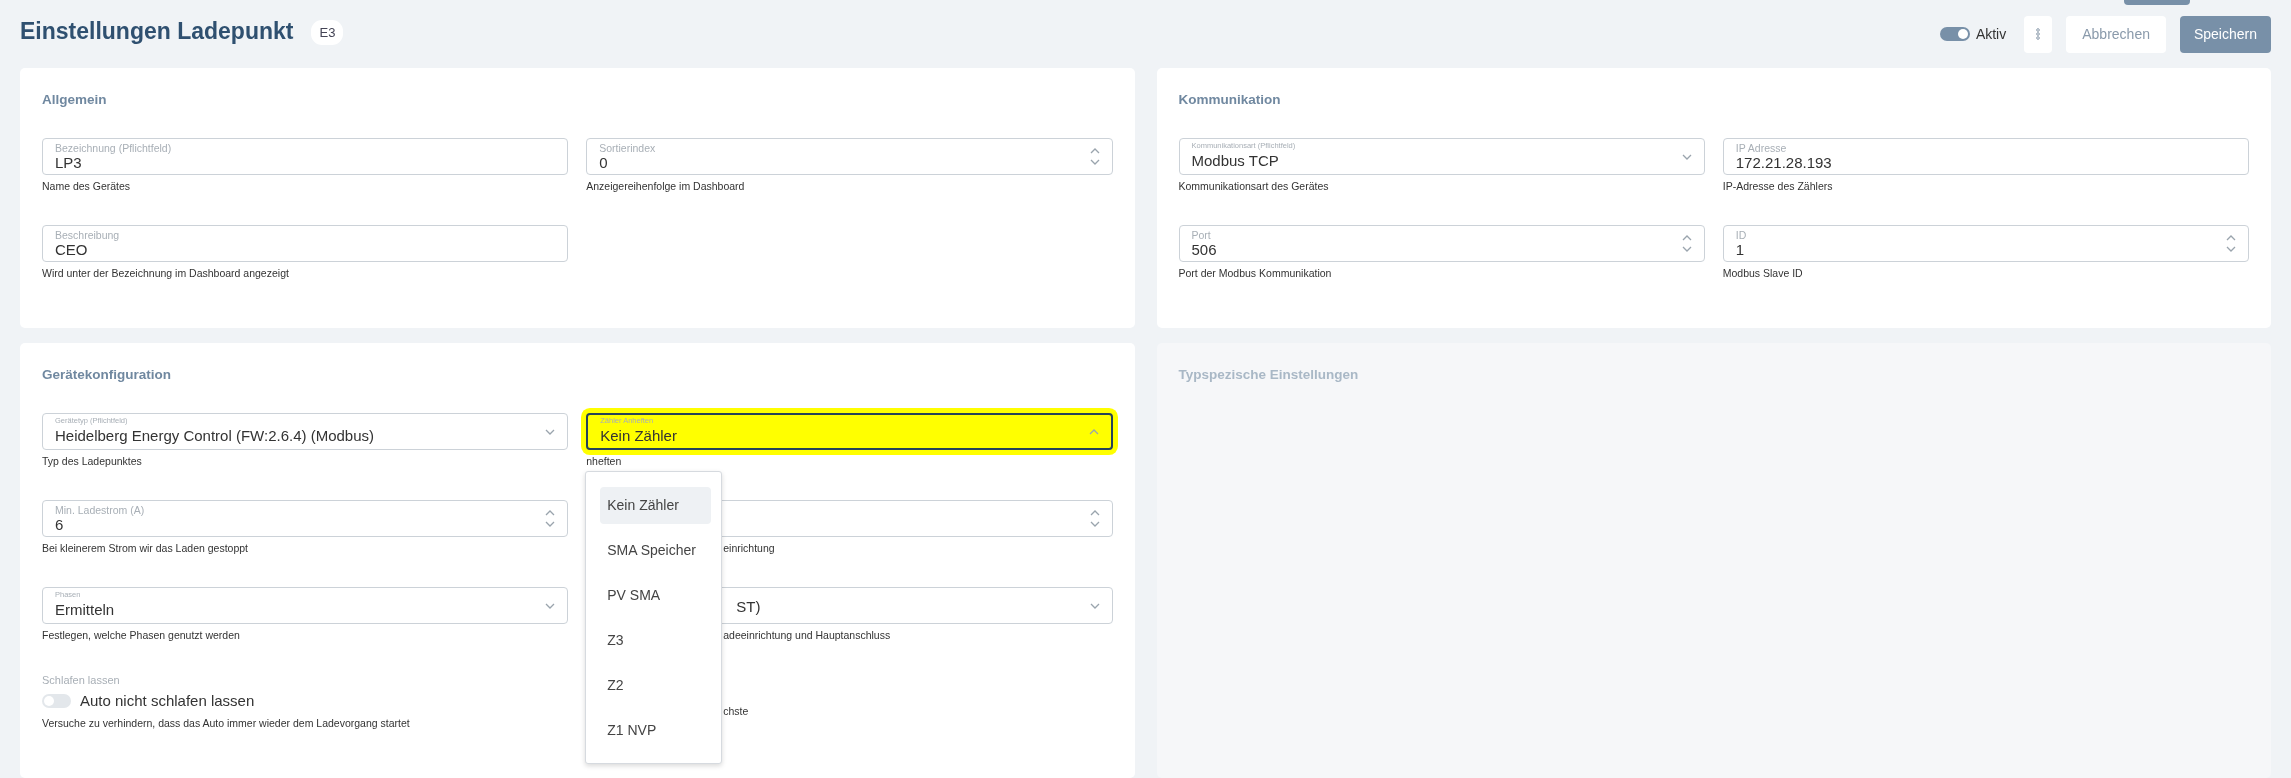 The height and width of the screenshot is (778, 2291). Describe the element at coordinates (145, 548) in the screenshot. I see `helper-text: Bei kleinerem Strom wir das Laden gestoppt` at that location.